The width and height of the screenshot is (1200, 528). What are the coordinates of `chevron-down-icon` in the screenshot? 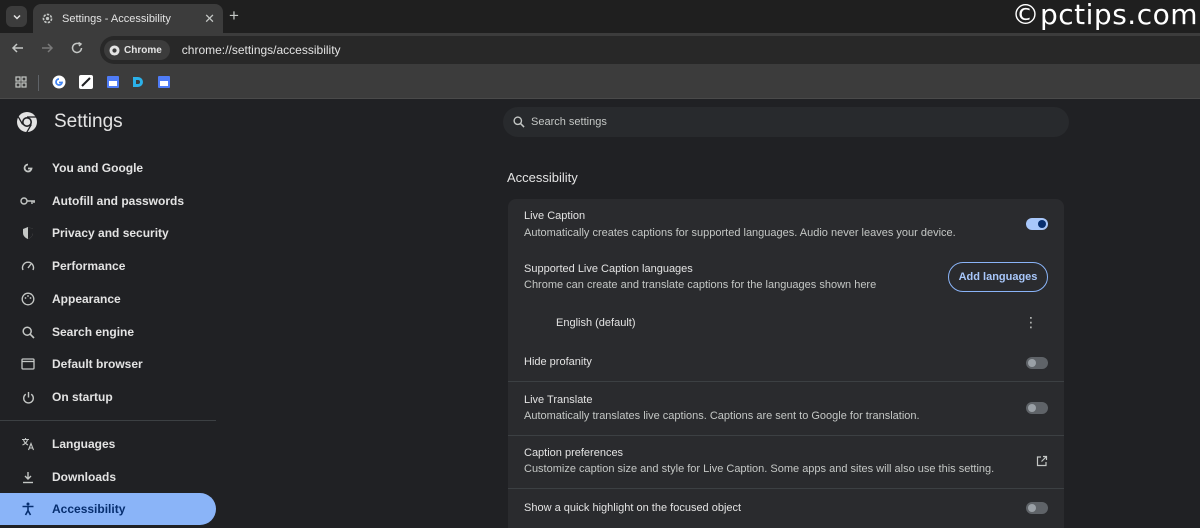 It's located at (16, 17).